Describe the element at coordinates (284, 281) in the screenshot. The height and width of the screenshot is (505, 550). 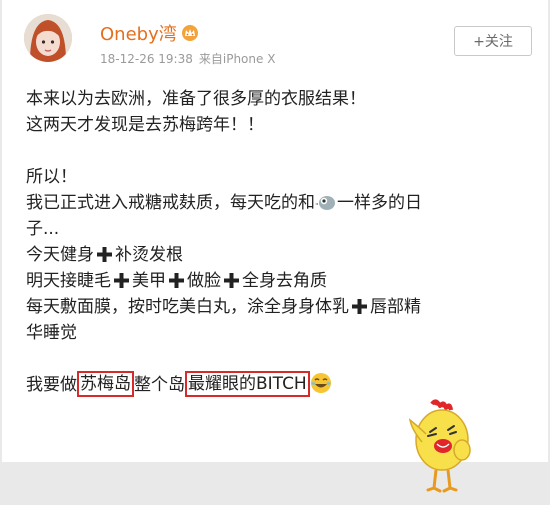
I see `post-text: 全身去角质` at that location.